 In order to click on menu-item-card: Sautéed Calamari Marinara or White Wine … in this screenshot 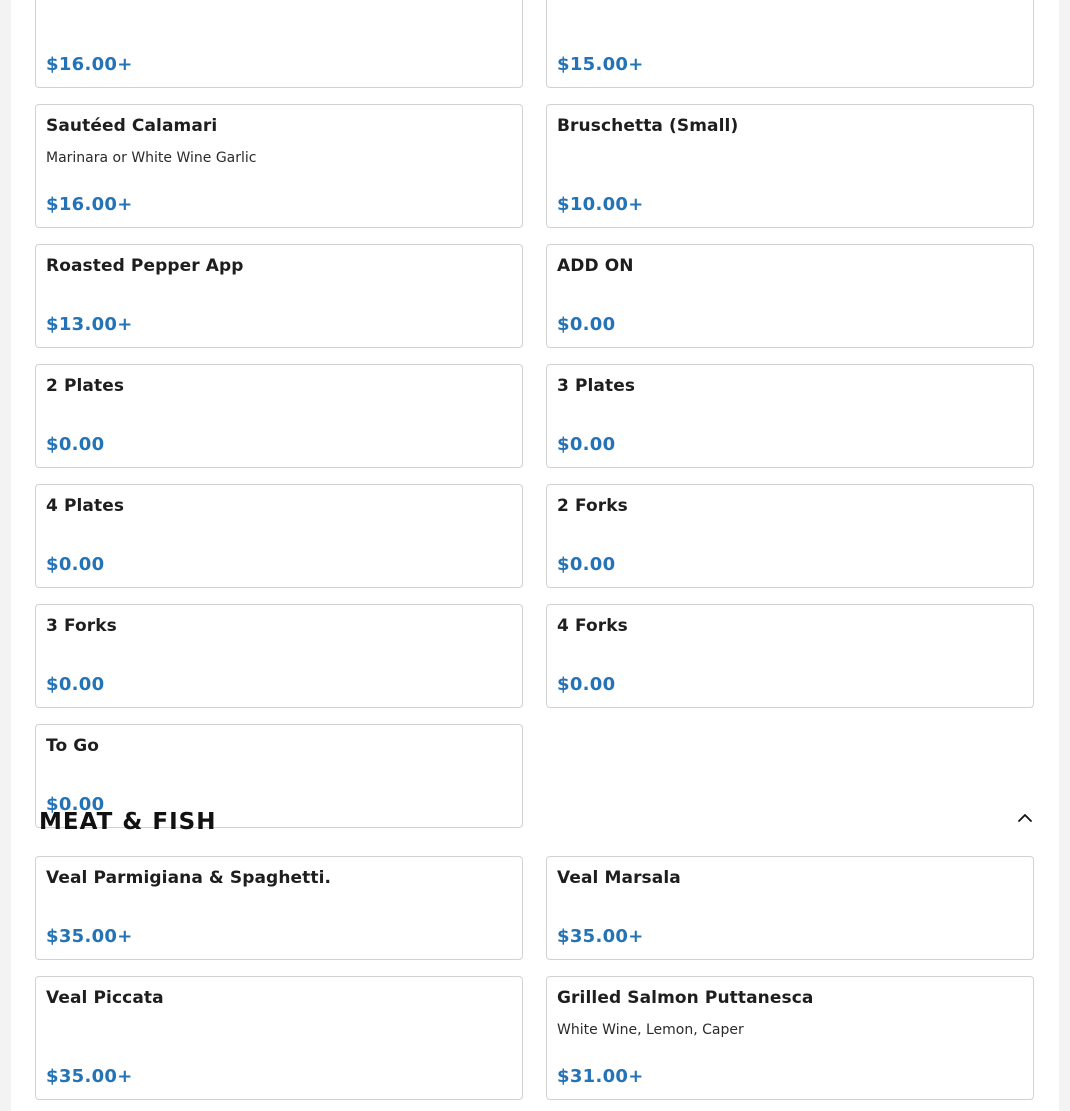, I will do `click(279, 166)`.